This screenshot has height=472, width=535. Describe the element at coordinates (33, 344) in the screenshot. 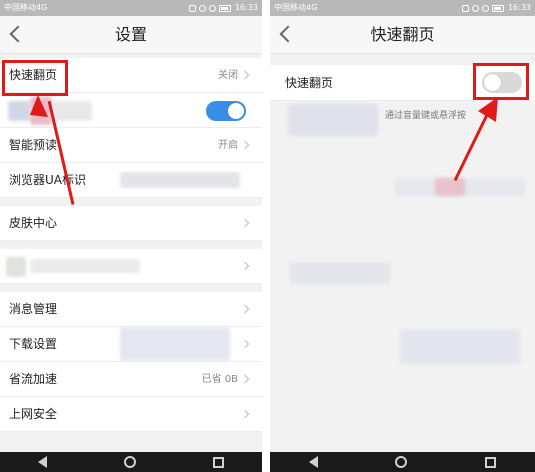

I see `setting-label: 下载设置` at that location.